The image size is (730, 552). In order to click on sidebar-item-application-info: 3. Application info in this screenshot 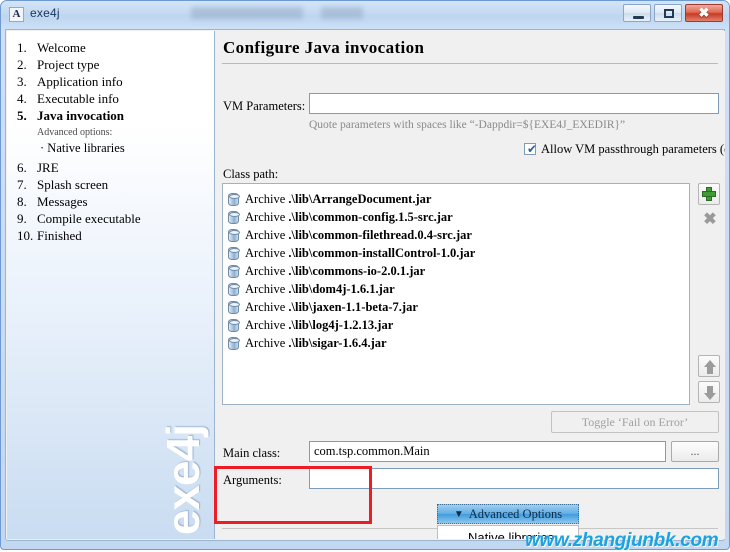, I will do `click(70, 82)`.